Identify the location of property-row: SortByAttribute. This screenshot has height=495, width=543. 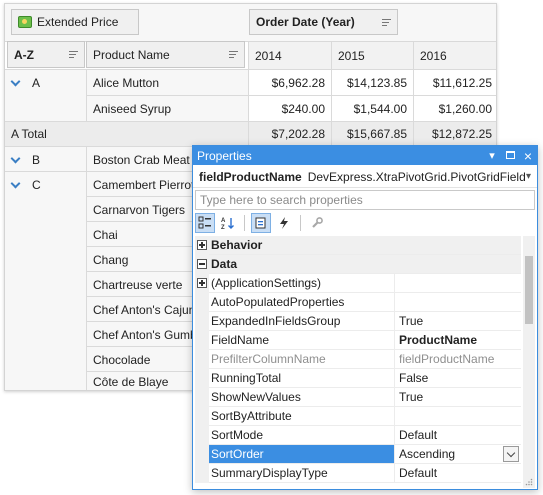
(358, 416).